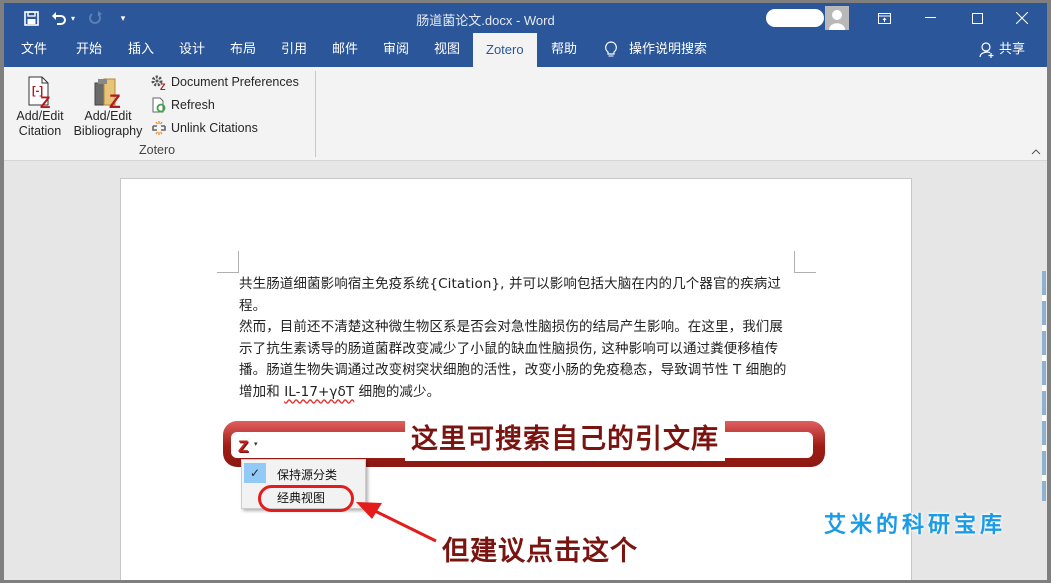 The width and height of the screenshot is (1051, 583). I want to click on line-text: 细胞的减少。, so click(397, 391).